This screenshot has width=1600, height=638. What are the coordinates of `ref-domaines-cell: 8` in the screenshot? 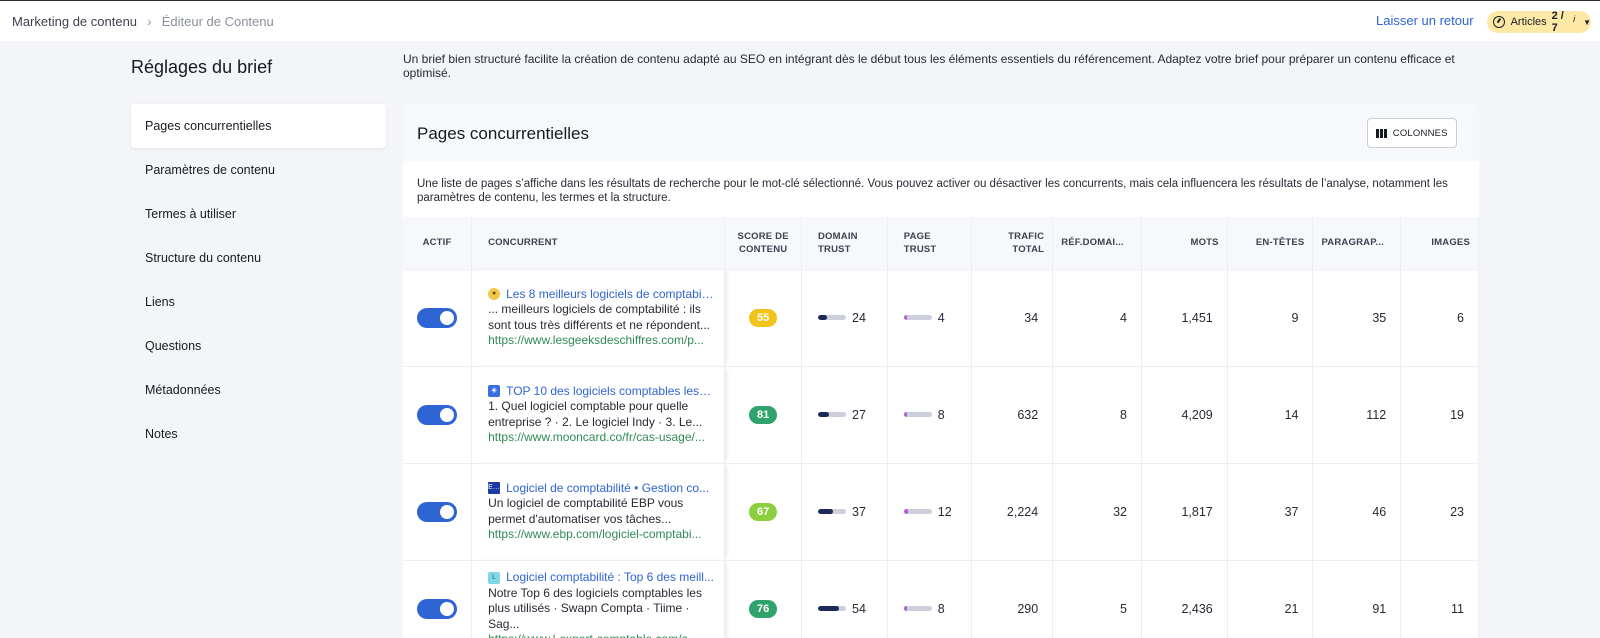 It's located at (1097, 414).